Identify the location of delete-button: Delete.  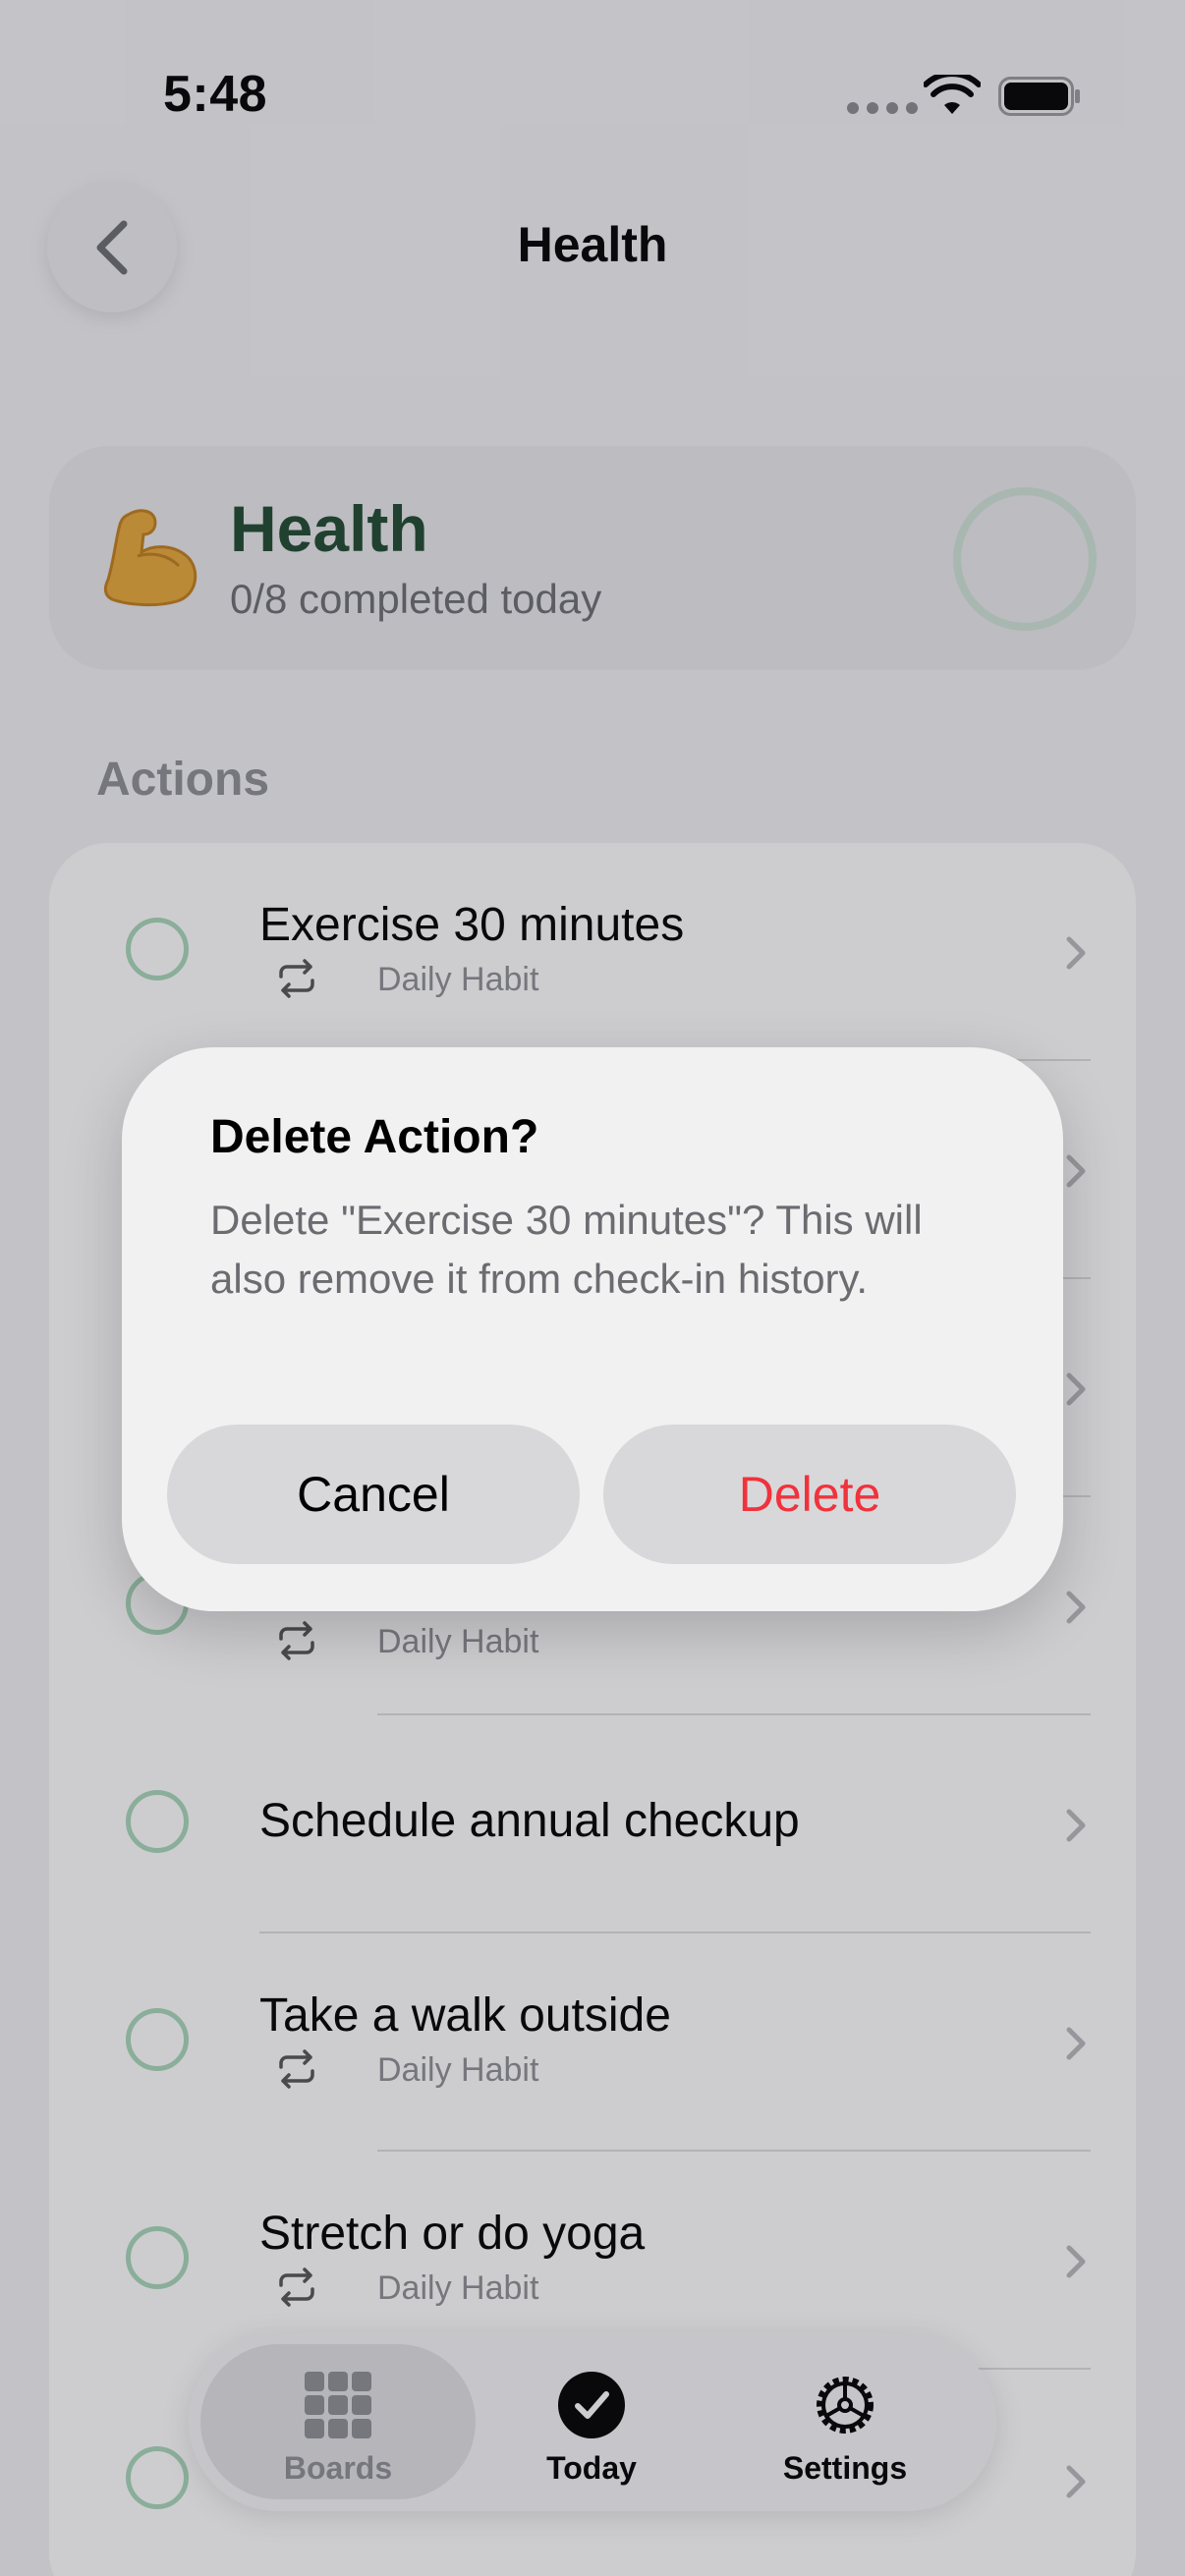
(810, 1494).